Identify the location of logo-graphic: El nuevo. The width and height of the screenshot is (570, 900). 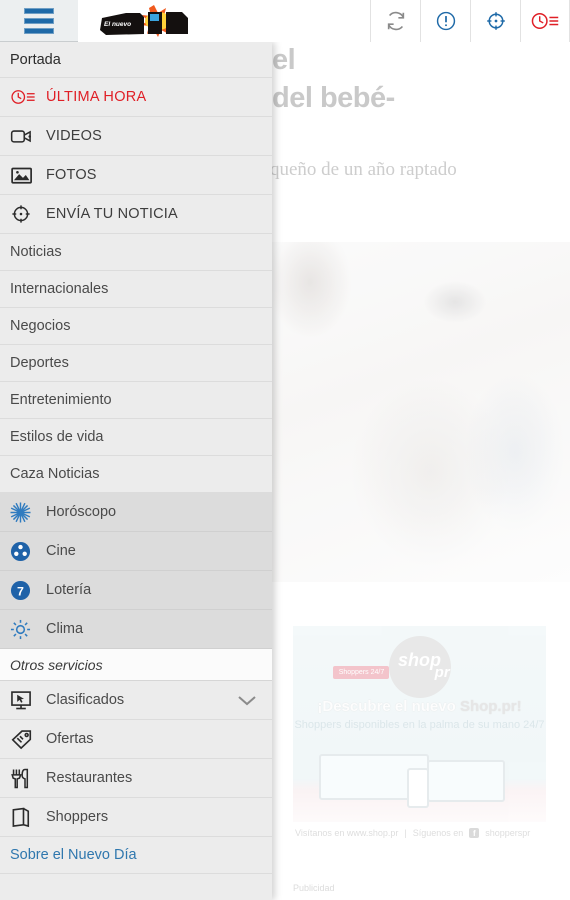
(152, 21).